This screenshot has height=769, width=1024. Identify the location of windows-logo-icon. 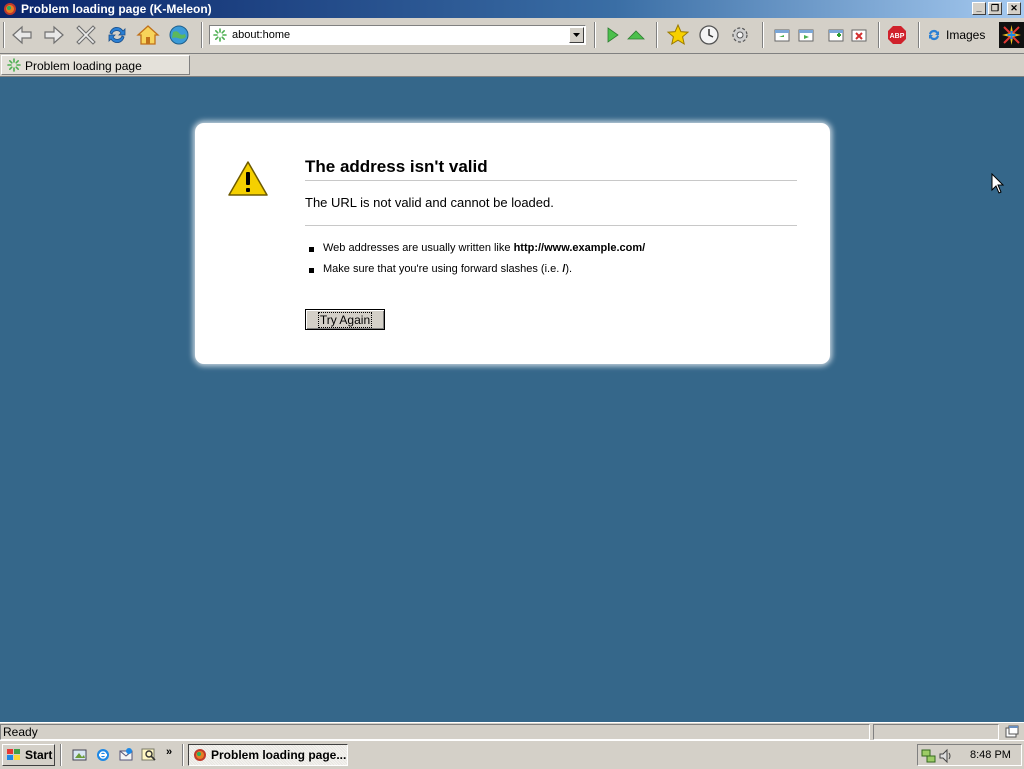
(13, 754).